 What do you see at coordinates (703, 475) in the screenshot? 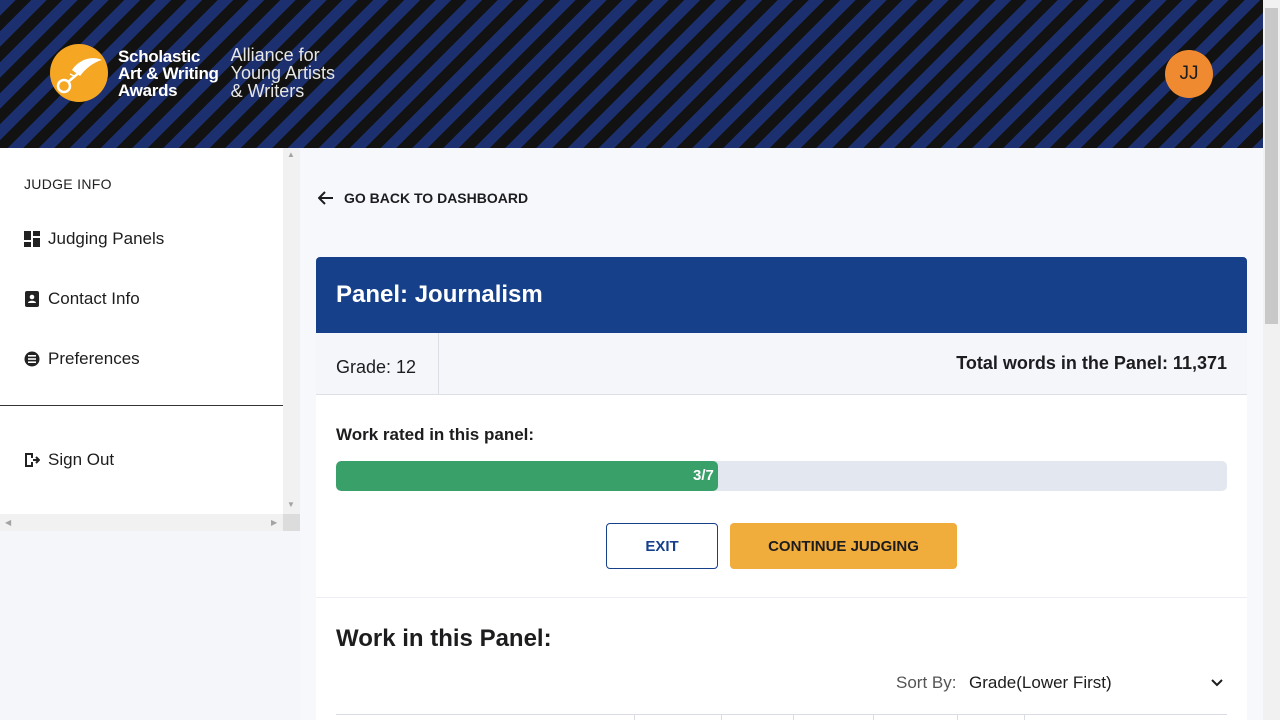
I see `progress-text: 3/7` at bounding box center [703, 475].